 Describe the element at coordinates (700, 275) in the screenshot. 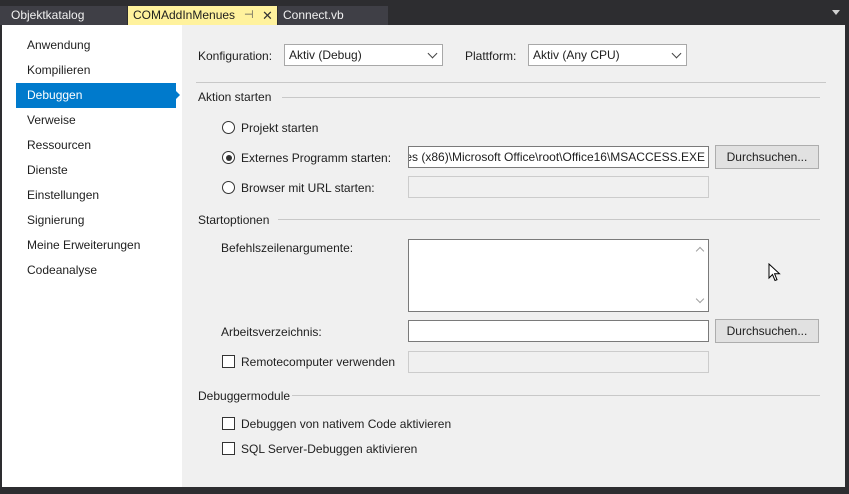

I see `textarea-scrollbar` at that location.